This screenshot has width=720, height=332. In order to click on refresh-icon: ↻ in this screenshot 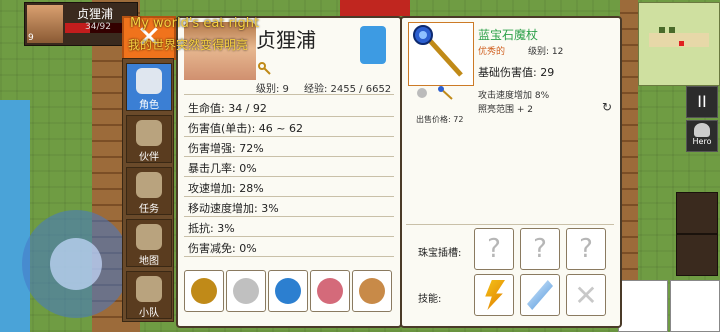, I will do `click(607, 107)`.